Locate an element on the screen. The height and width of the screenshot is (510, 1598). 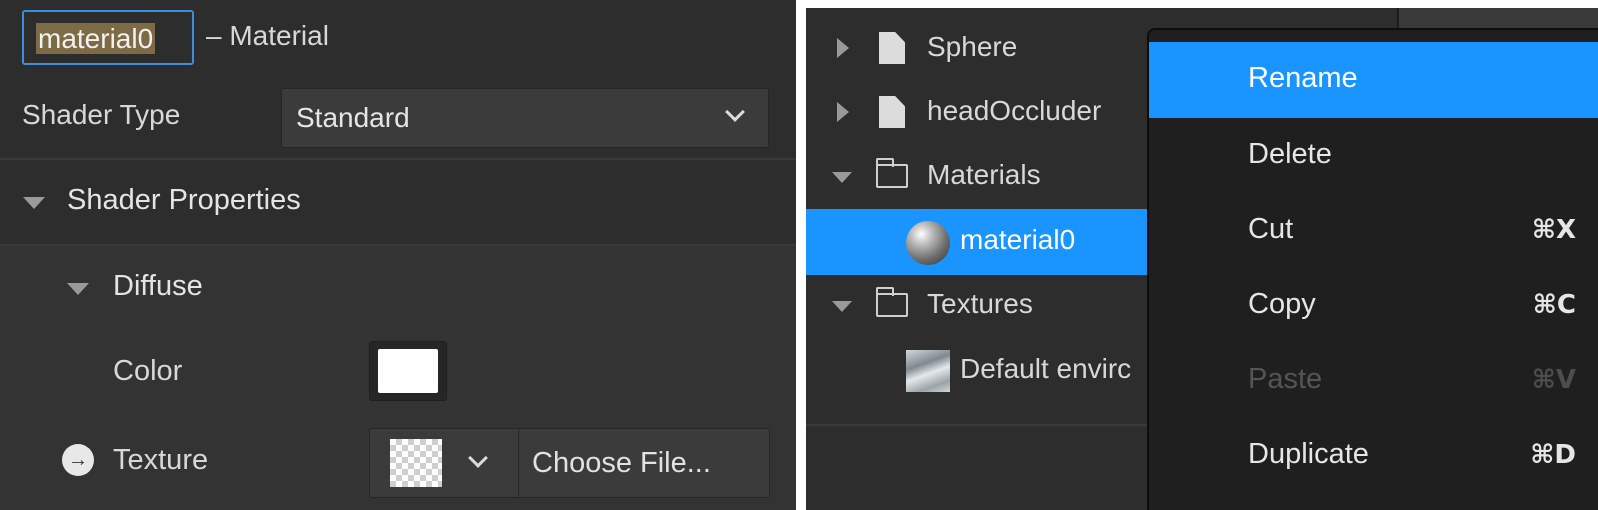
material-sphere-icon is located at coordinates (928, 243).